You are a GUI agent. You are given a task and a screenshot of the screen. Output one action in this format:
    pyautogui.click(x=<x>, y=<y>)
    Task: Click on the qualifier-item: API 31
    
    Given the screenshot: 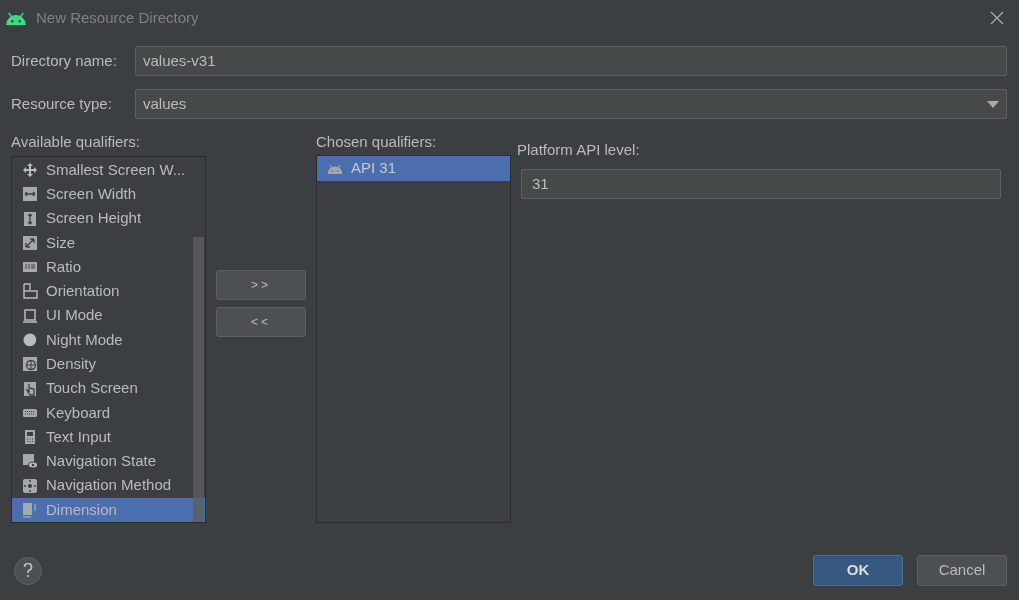 What is the action you would take?
    pyautogui.click(x=413, y=168)
    